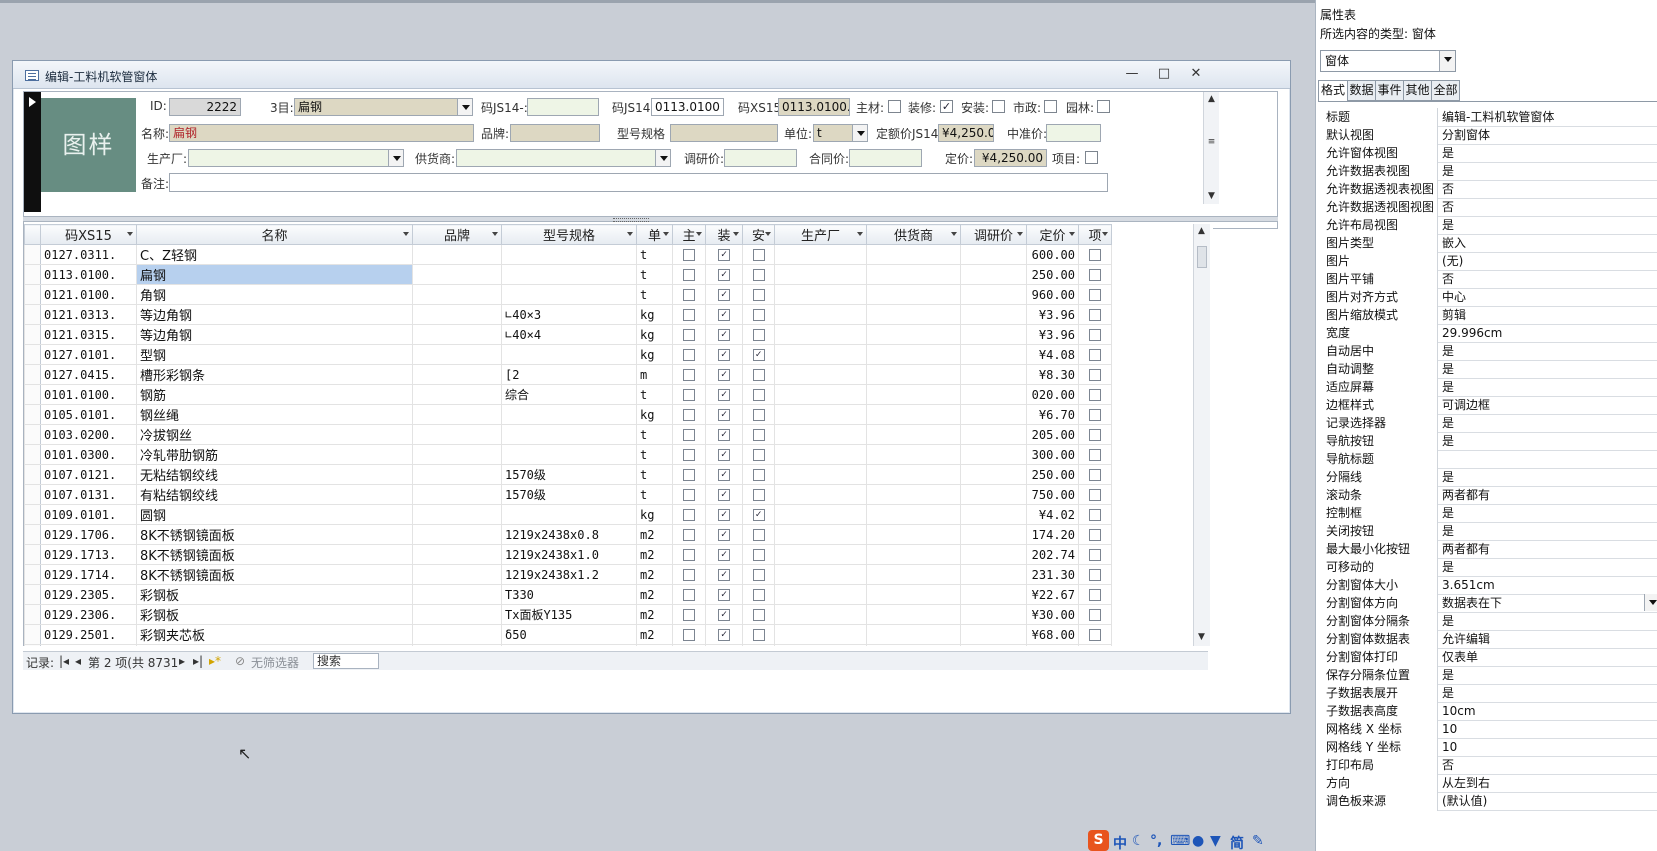  Describe the element at coordinates (1010, 158) in the screenshot. I see `fixed-price-field: ¥4,250.00` at that location.